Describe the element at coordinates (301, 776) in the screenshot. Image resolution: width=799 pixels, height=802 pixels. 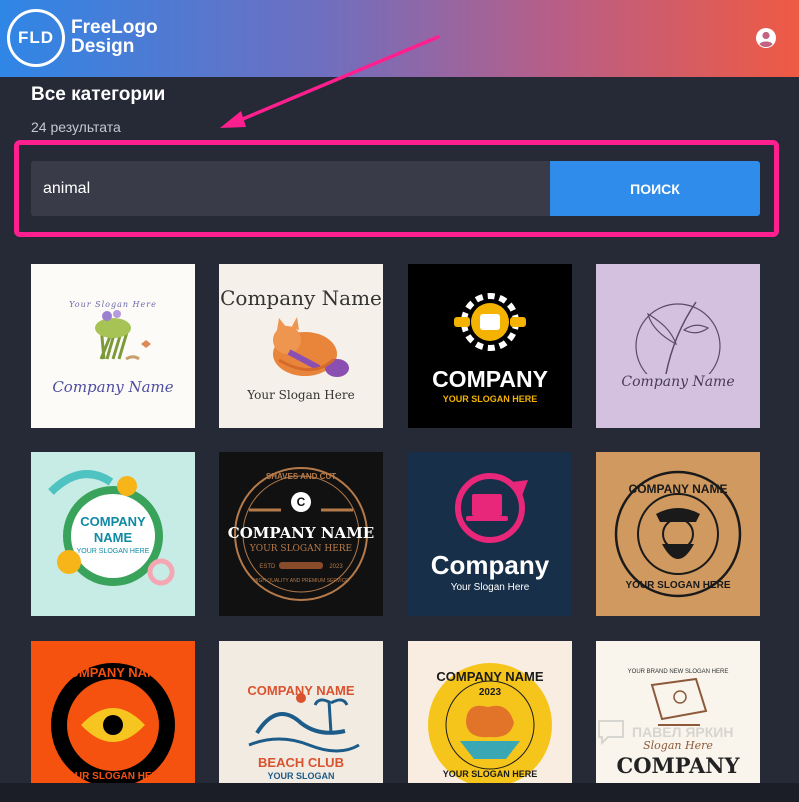
I see `logo-slogan: YOUR SLOGAN` at that location.